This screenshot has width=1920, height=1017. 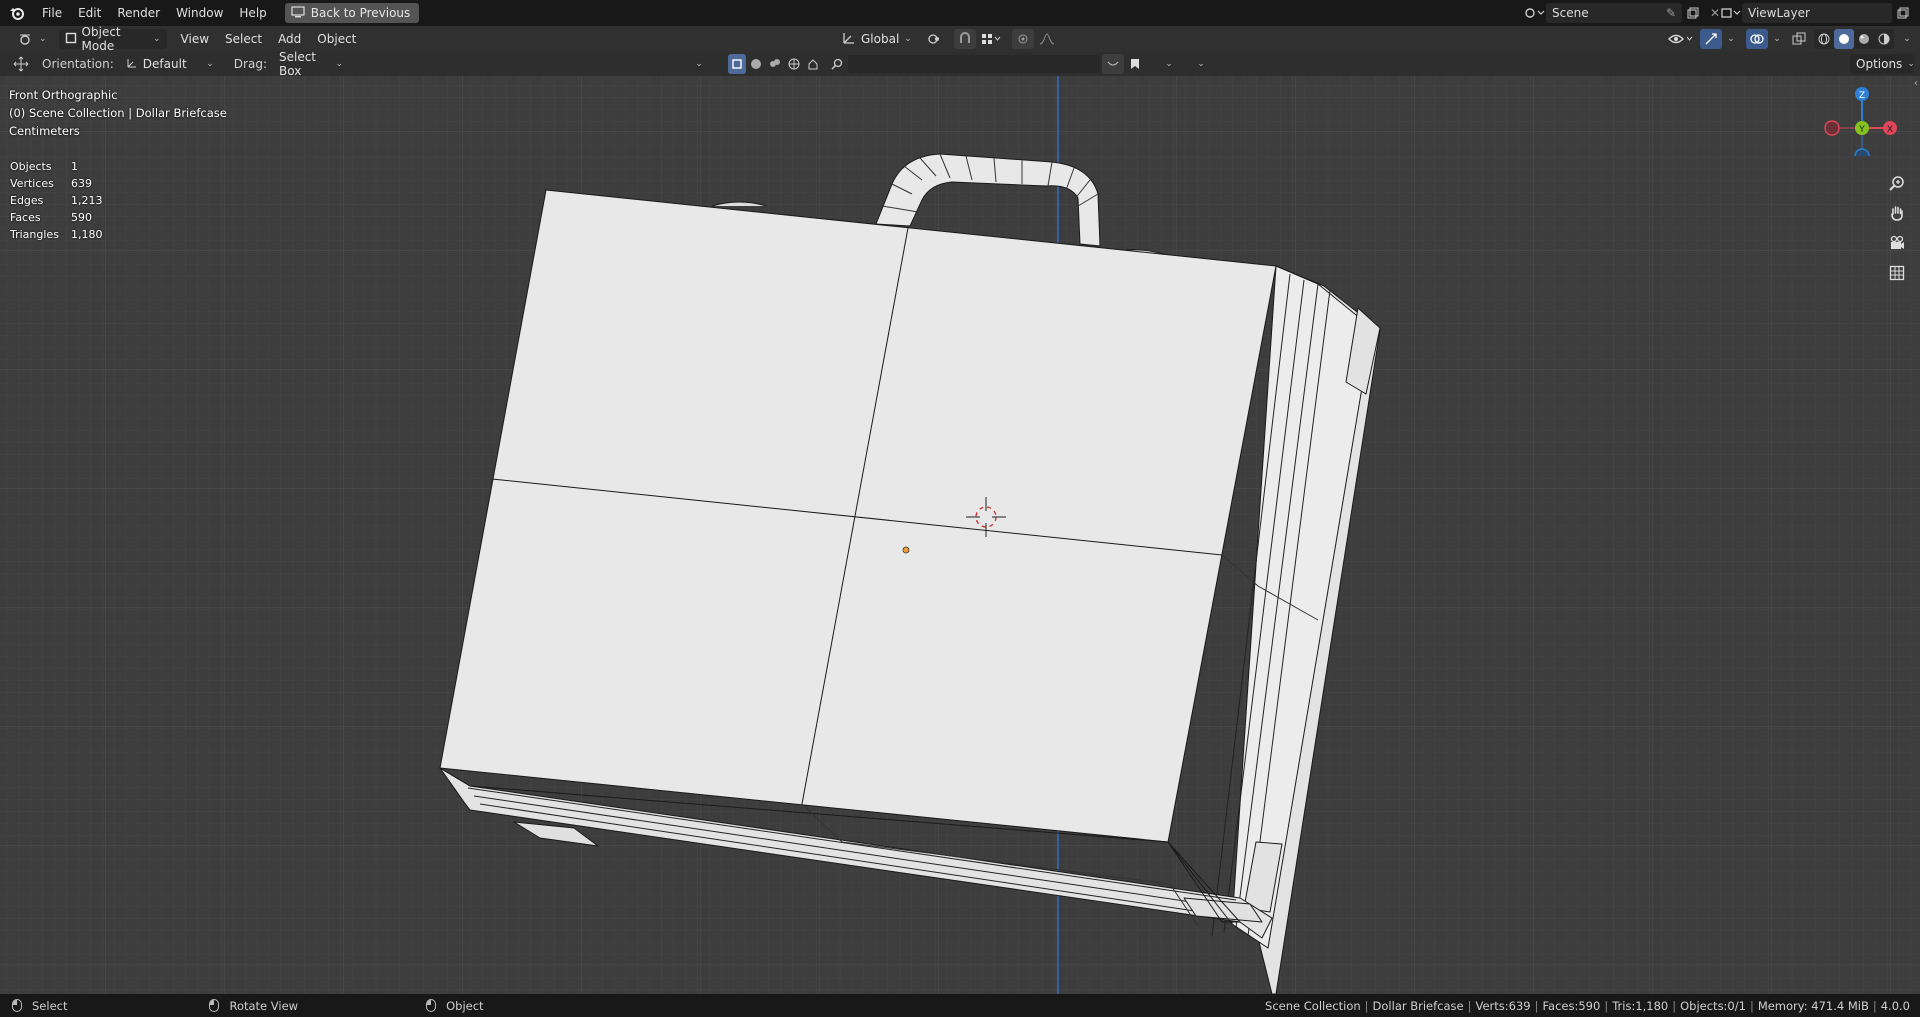 I want to click on orientation-label: Orientation:, so click(x=78, y=64).